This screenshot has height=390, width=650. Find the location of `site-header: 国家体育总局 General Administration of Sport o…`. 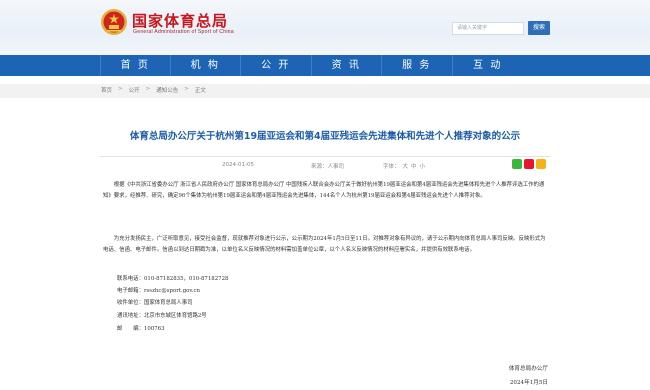

site-header: 国家体育总局 General Administration of Sport o… is located at coordinates (325, 27).